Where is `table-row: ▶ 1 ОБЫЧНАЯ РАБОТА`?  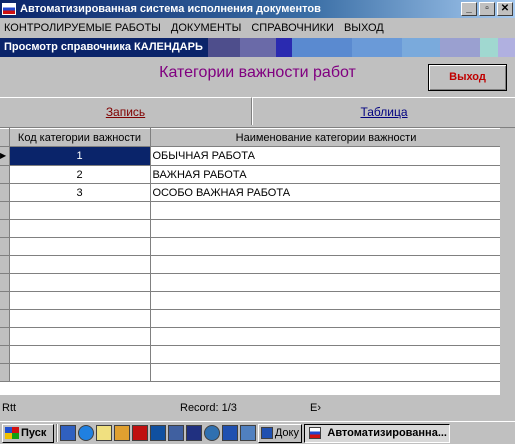 table-row: ▶ 1 ОБЫЧНАЯ РАБОТА is located at coordinates (250, 156).